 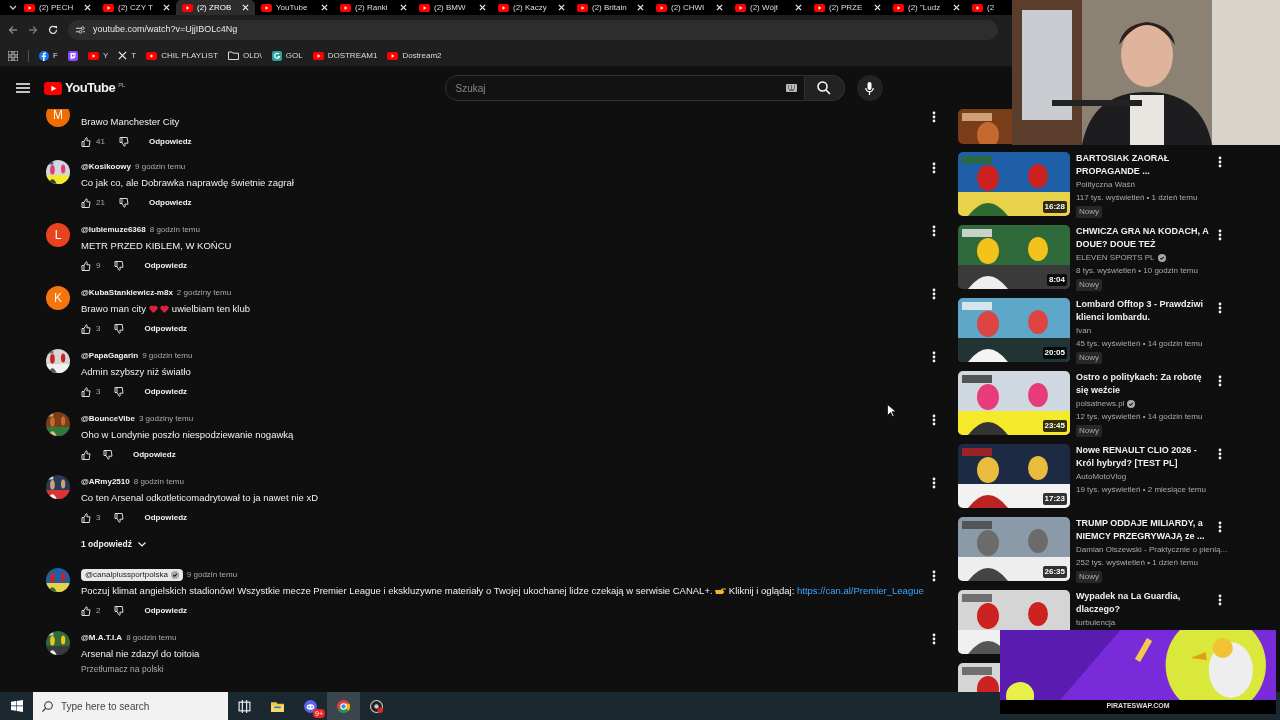 I want to click on browser-tab: (2) ZROB, so click(x=215, y=7).